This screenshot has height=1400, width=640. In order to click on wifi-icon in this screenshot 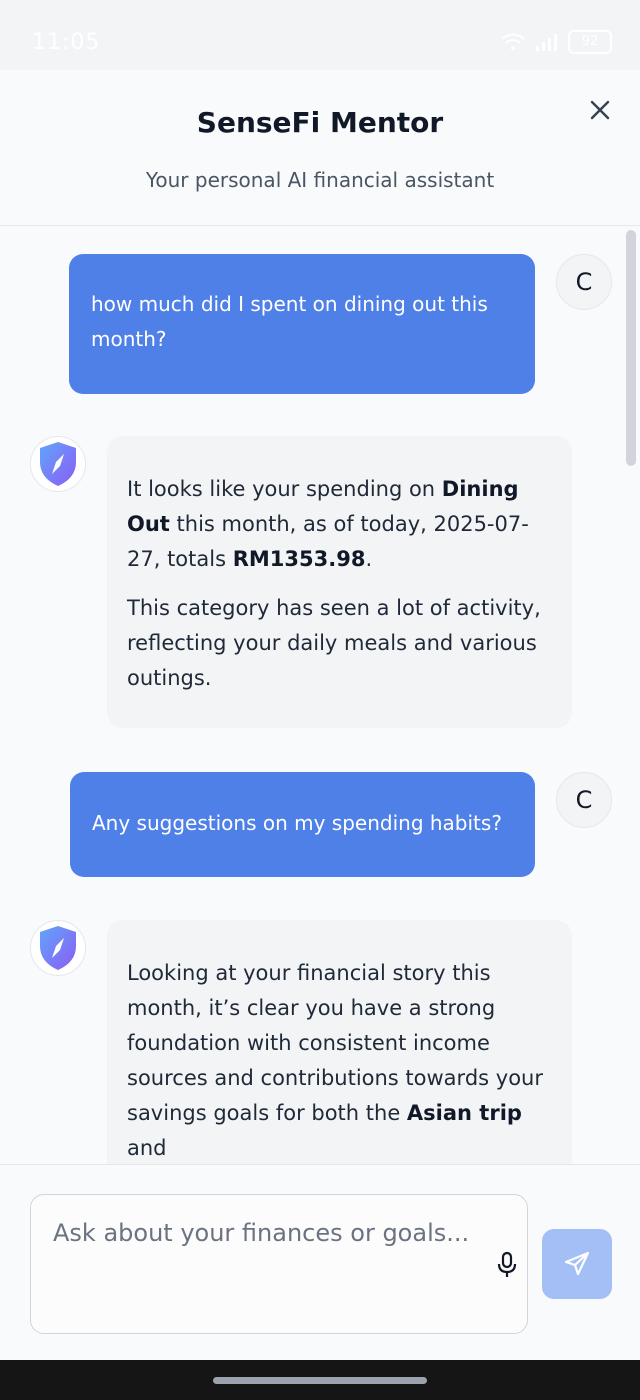, I will do `click(513, 41)`.